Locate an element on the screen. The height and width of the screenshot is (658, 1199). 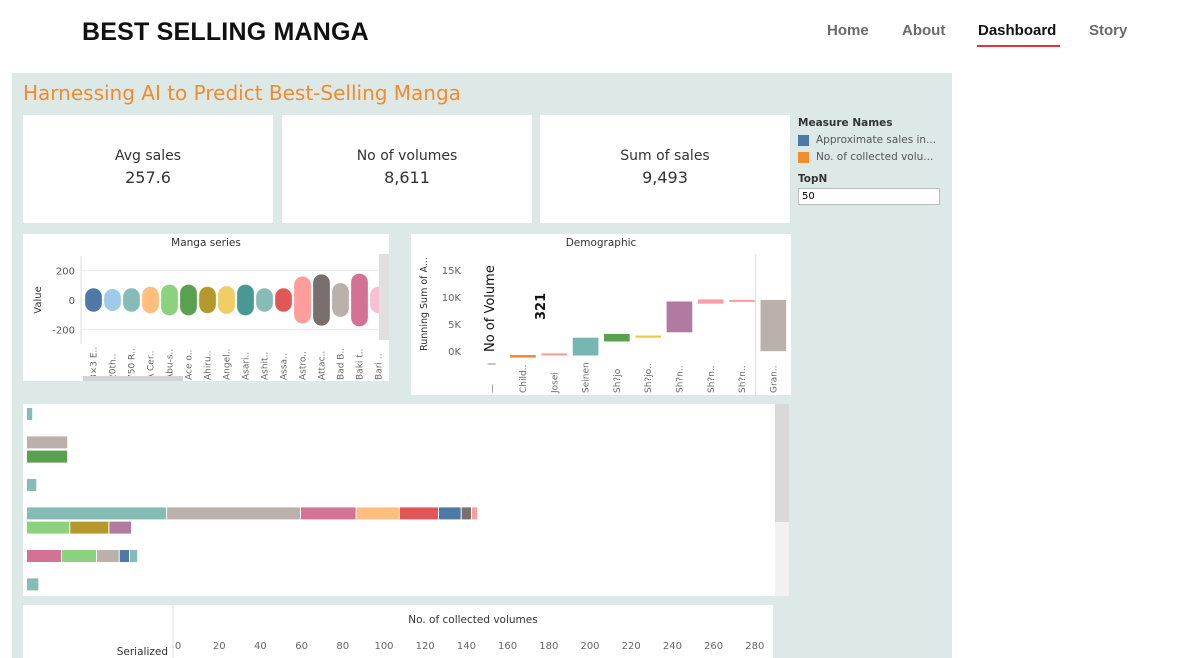
chart-title: Demographic is located at coordinates (601, 243).